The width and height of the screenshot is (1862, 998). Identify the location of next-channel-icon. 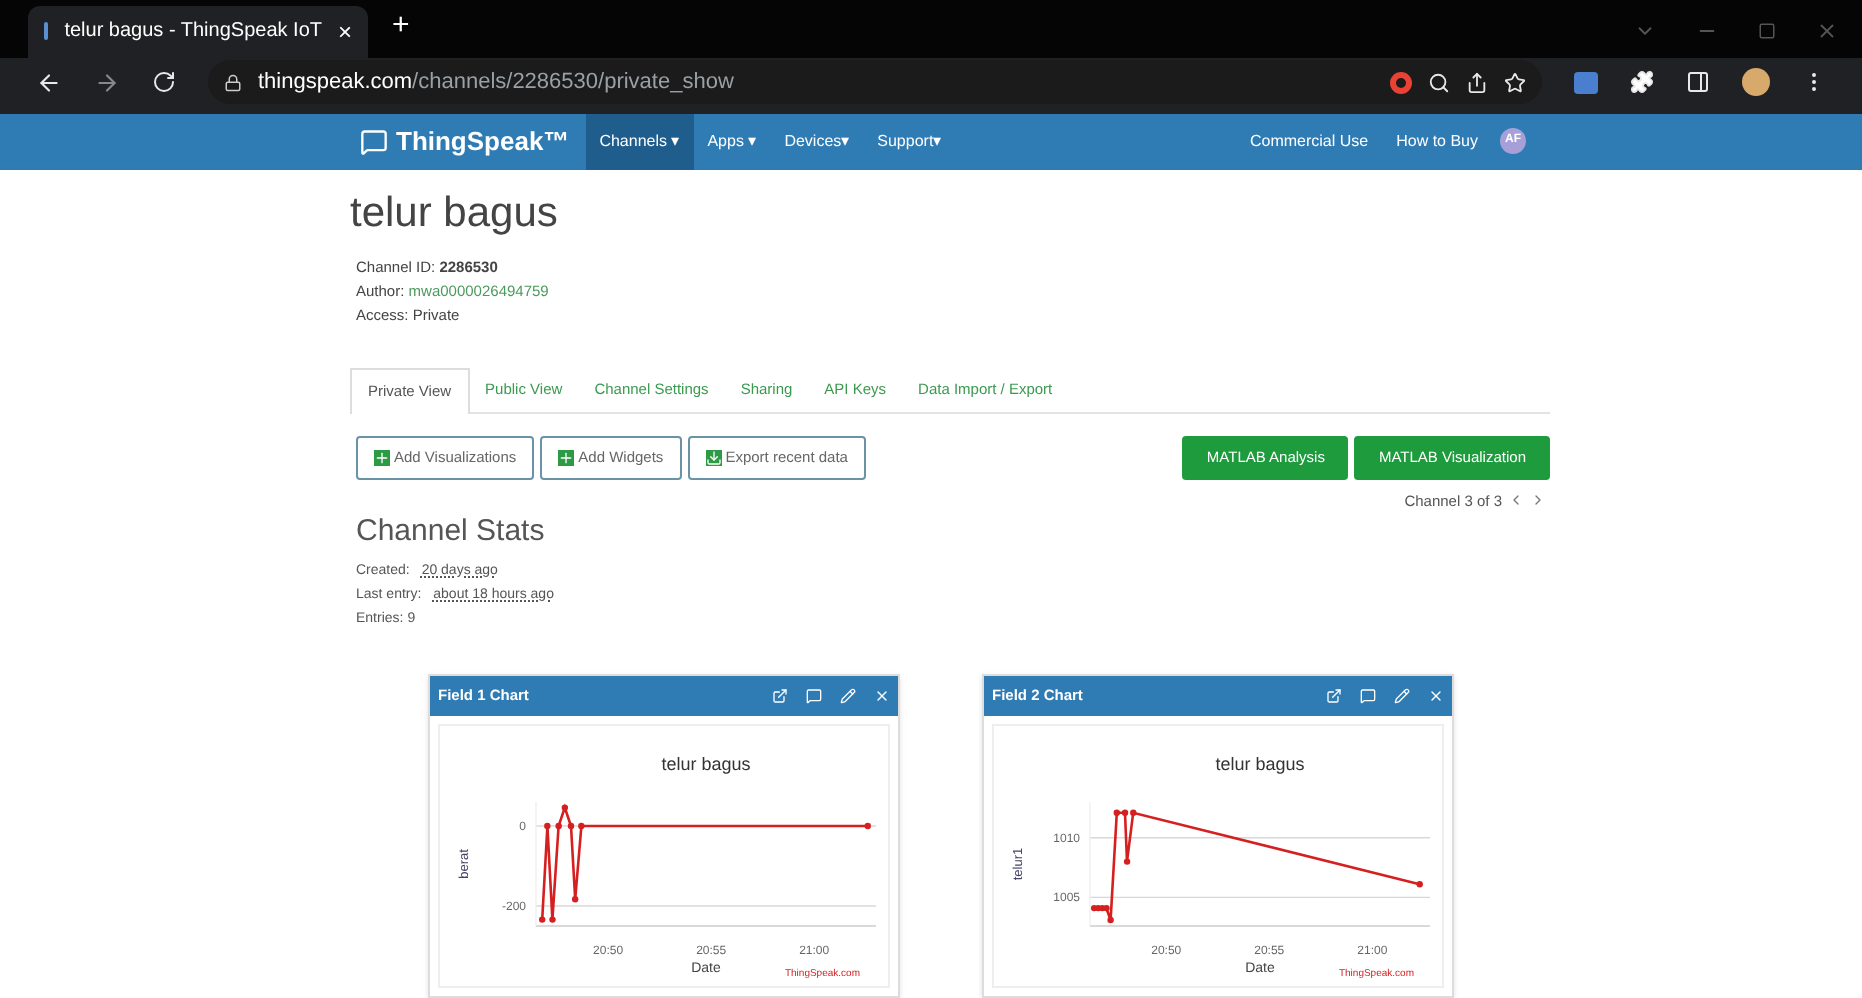
(1538, 500).